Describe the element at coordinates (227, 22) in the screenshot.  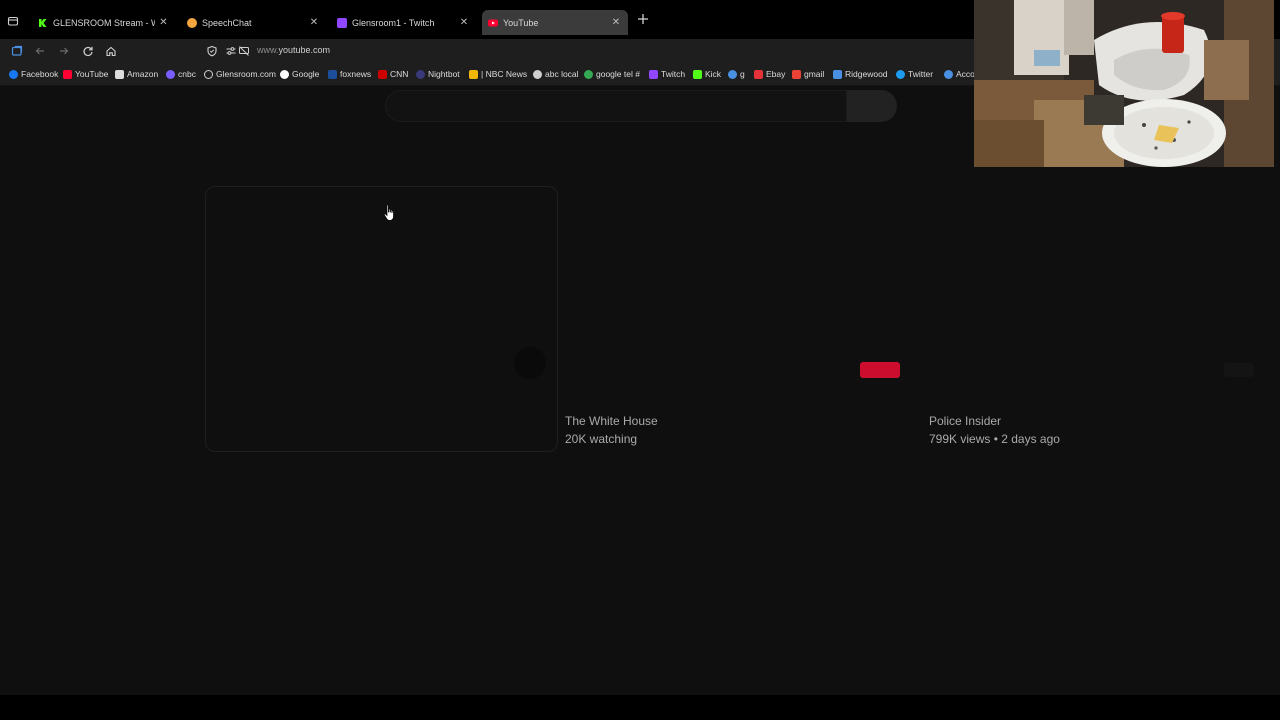
I see `tab-title: SpeechChat` at that location.